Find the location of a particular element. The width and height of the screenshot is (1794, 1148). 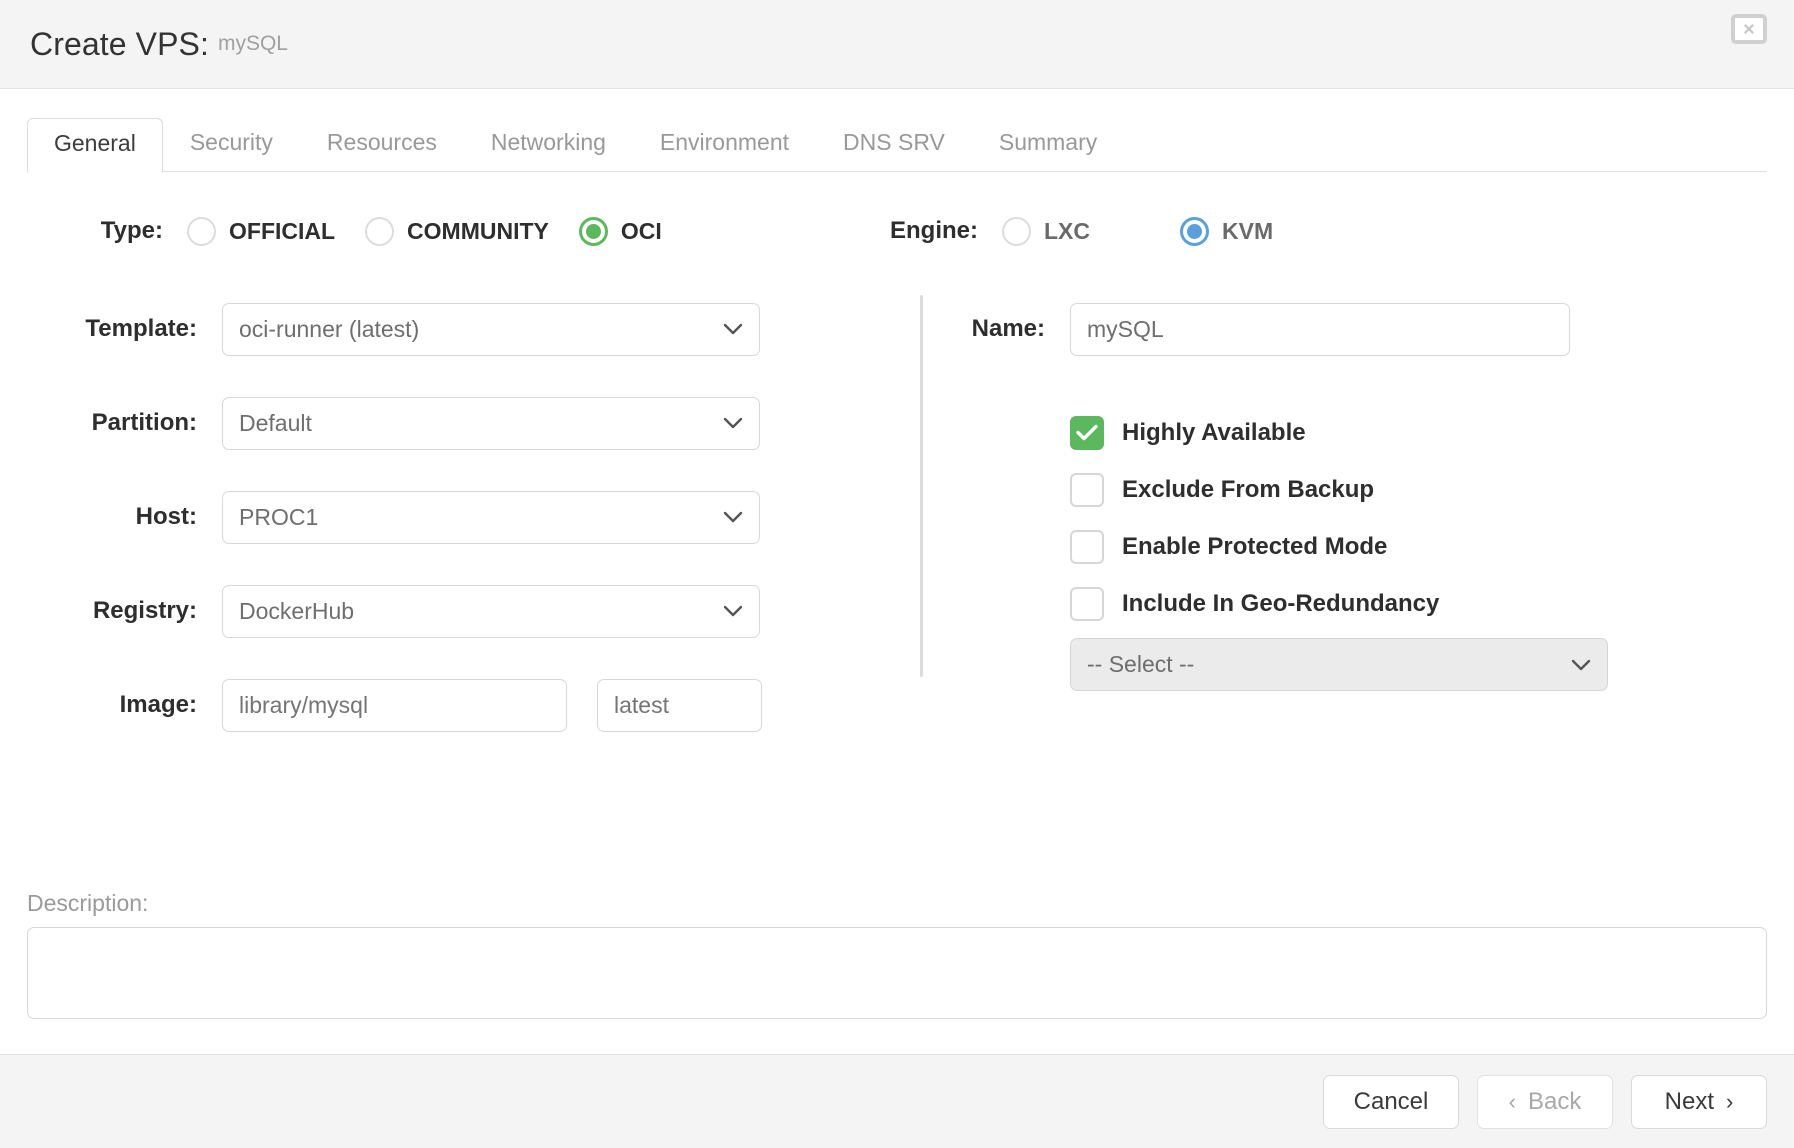

image-repo-input is located at coordinates (394, 705).